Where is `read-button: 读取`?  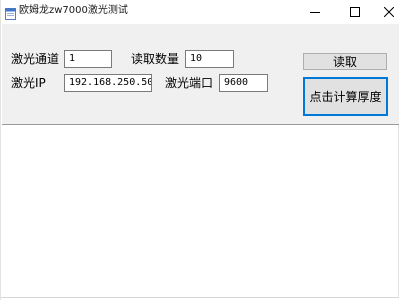 read-button: 读取 is located at coordinates (345, 61).